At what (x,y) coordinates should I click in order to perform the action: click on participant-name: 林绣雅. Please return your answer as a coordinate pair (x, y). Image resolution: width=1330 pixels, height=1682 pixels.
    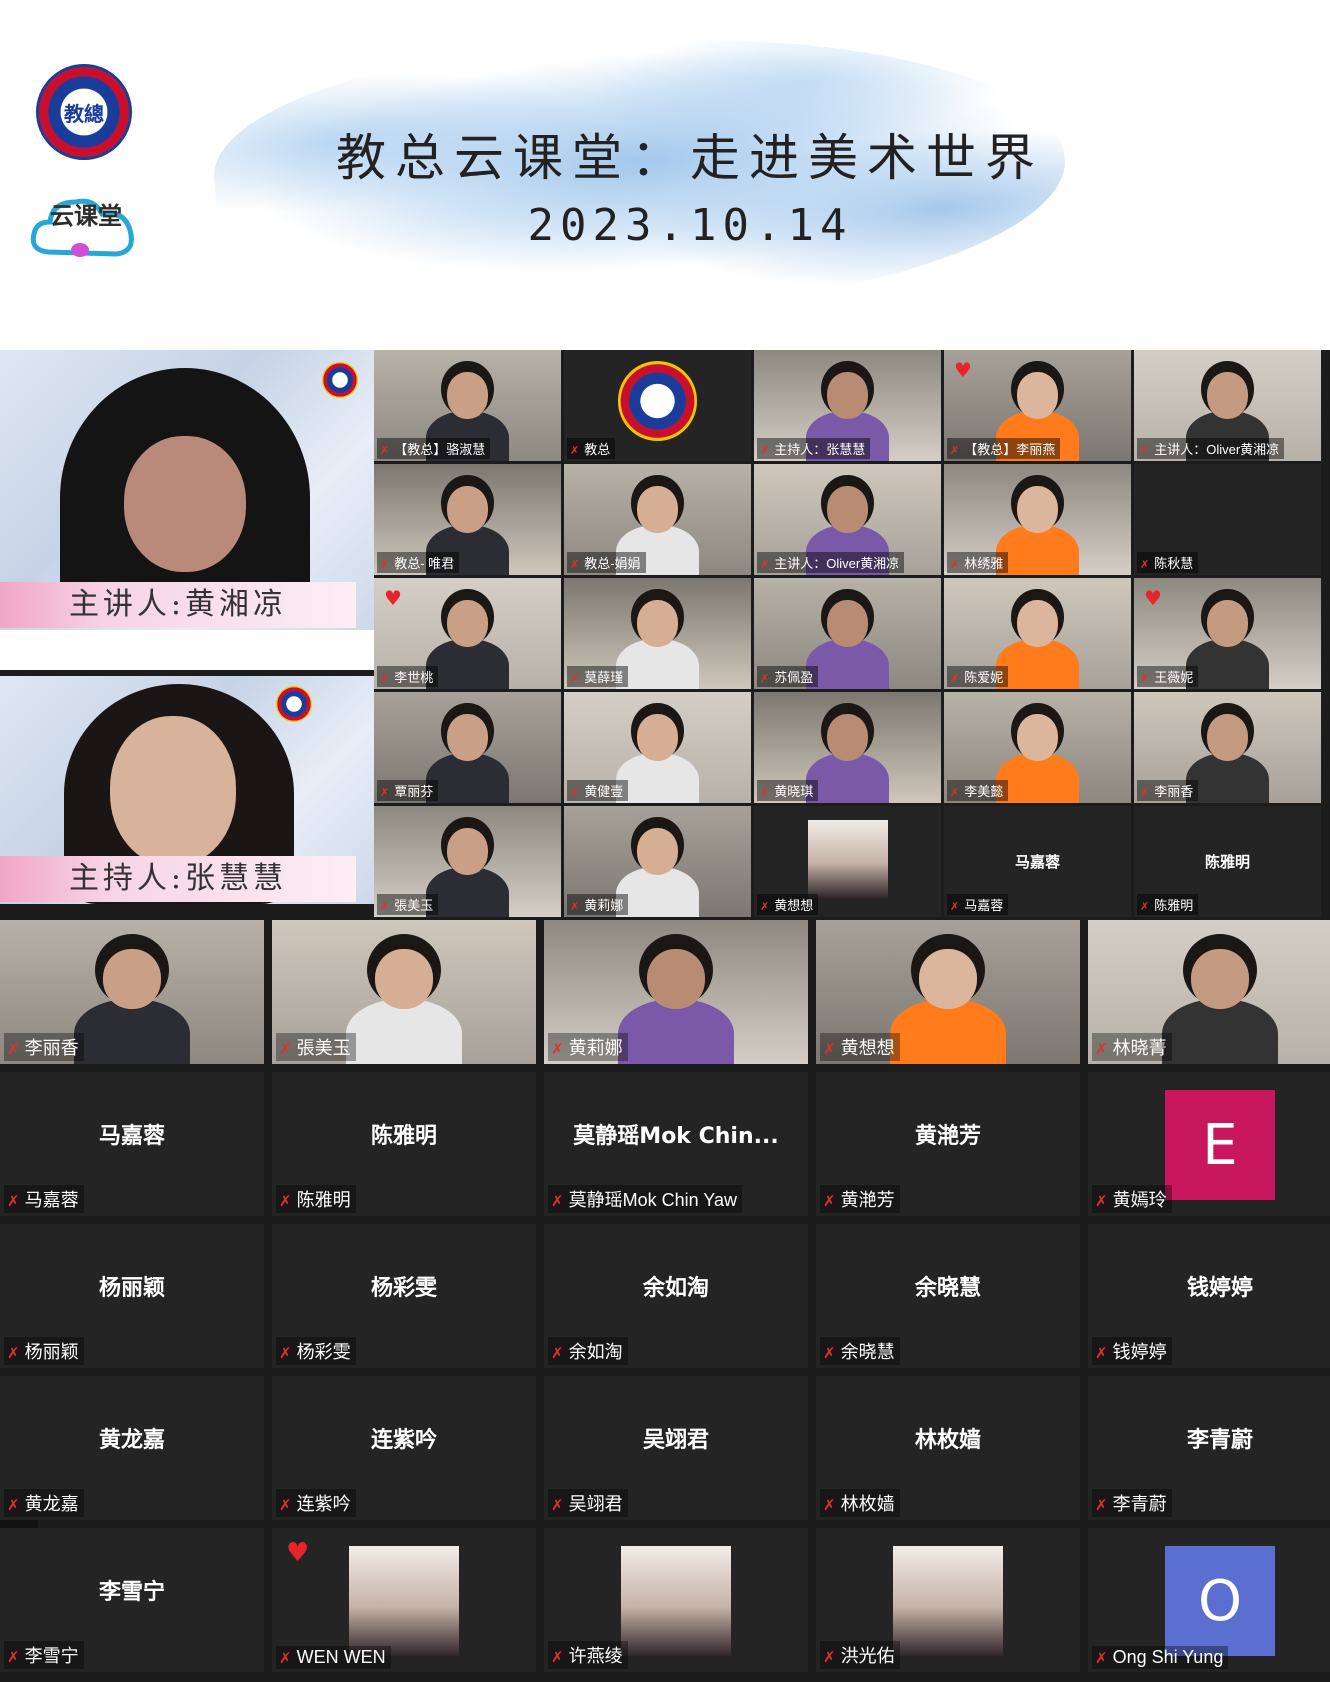
    Looking at the image, I should click on (984, 563).